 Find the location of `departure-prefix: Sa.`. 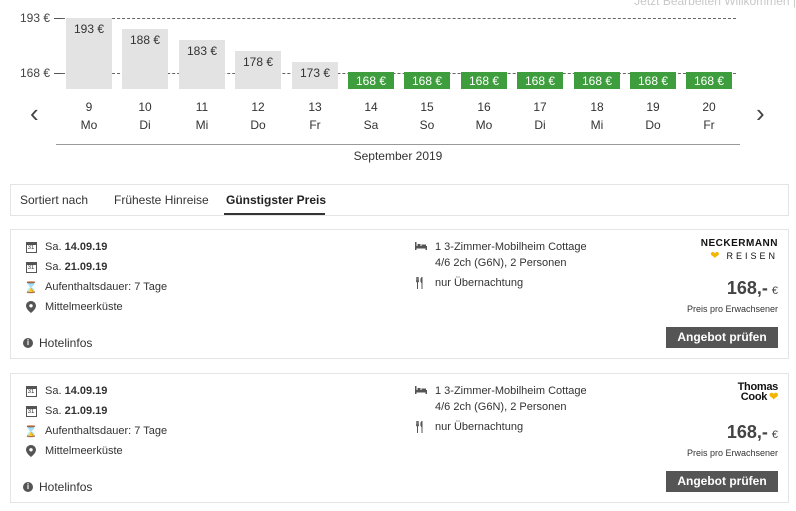

departure-prefix: Sa. is located at coordinates (53, 247).